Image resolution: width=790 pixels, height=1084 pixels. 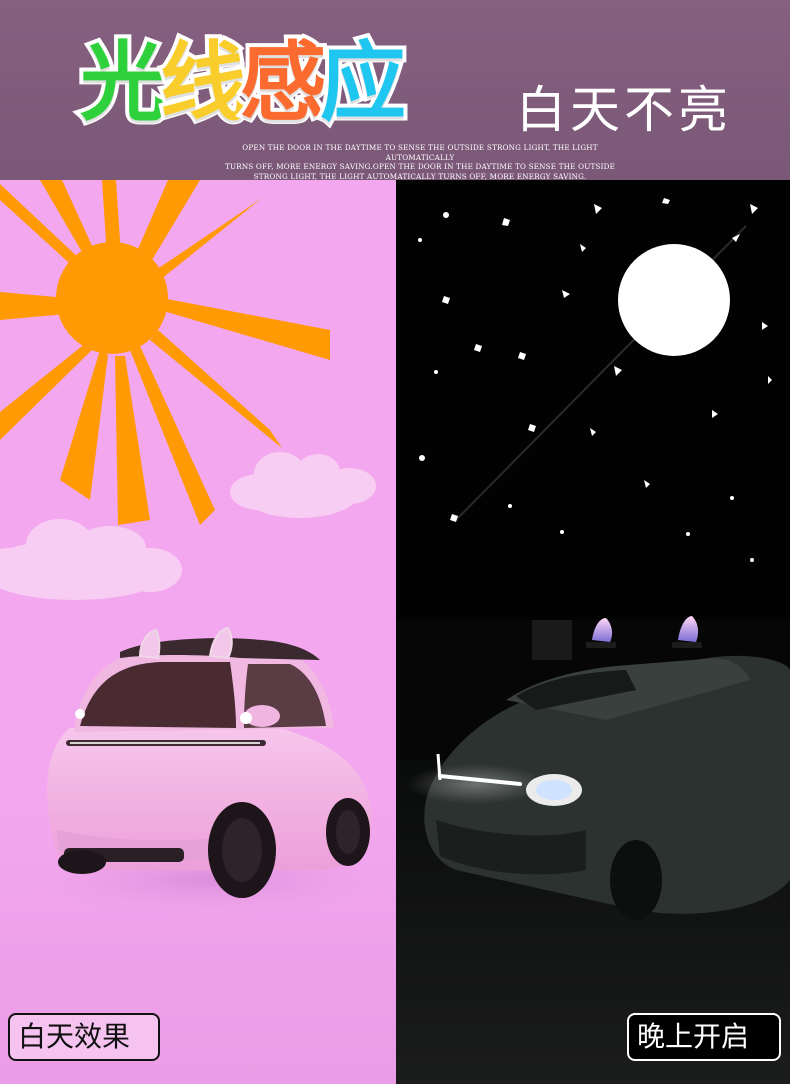 I want to click on title-char-4: 应, so click(x=363, y=83).